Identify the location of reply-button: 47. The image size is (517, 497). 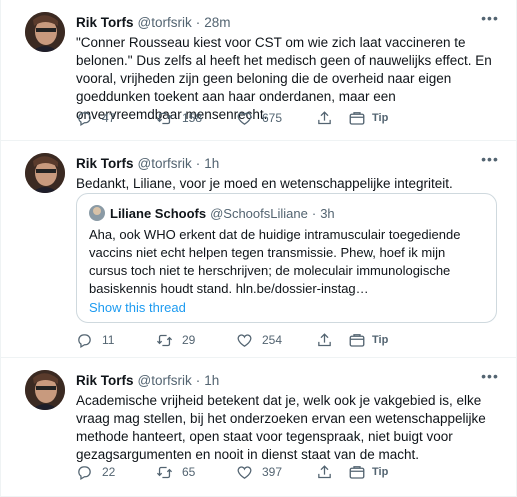
(116, 118).